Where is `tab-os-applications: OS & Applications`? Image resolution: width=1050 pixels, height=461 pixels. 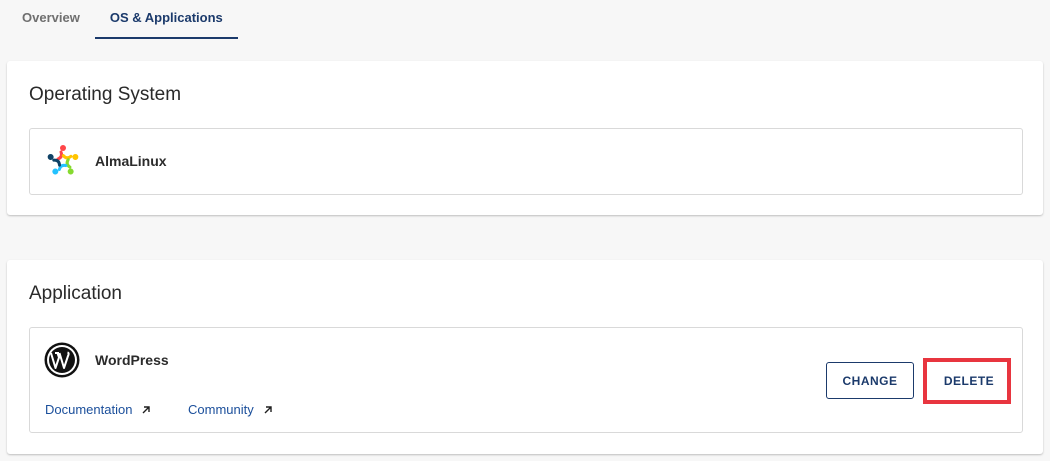
tab-os-applications: OS & Applications is located at coordinates (166, 19).